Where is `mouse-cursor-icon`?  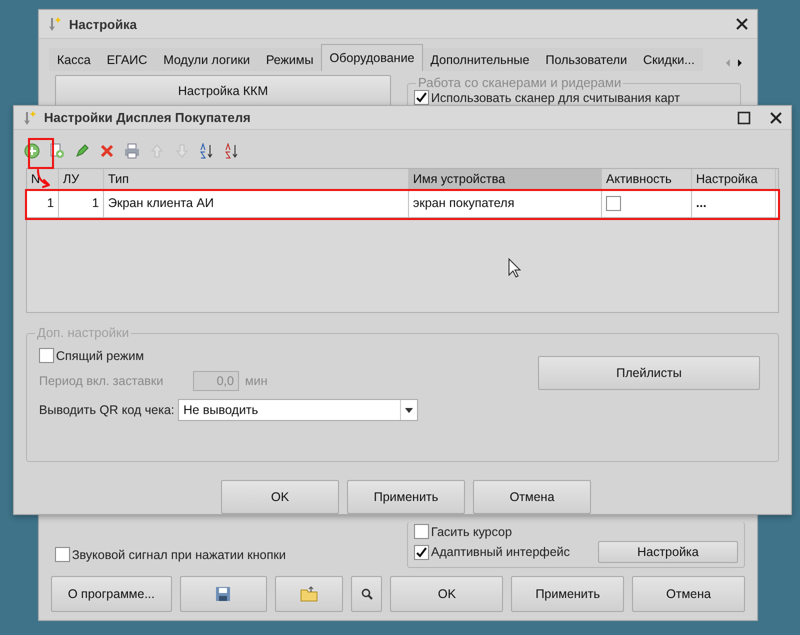
mouse-cursor-icon is located at coordinates (515, 268).